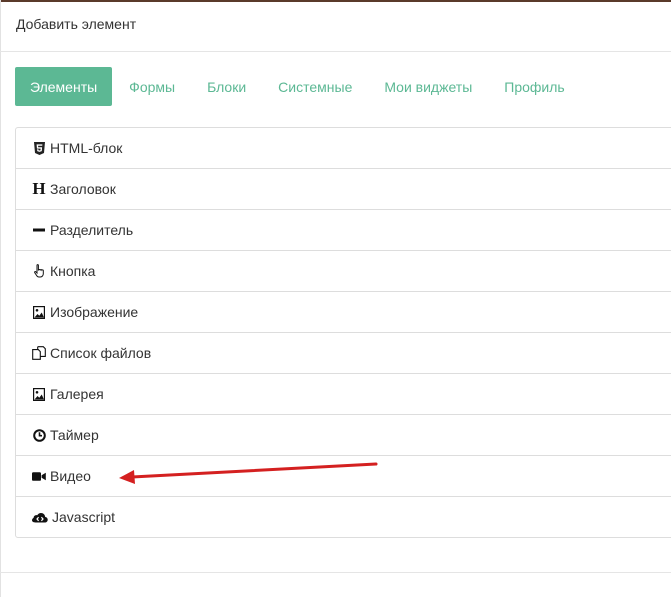  Describe the element at coordinates (64, 86) in the screenshot. I see `tab-elements: Элементы` at that location.